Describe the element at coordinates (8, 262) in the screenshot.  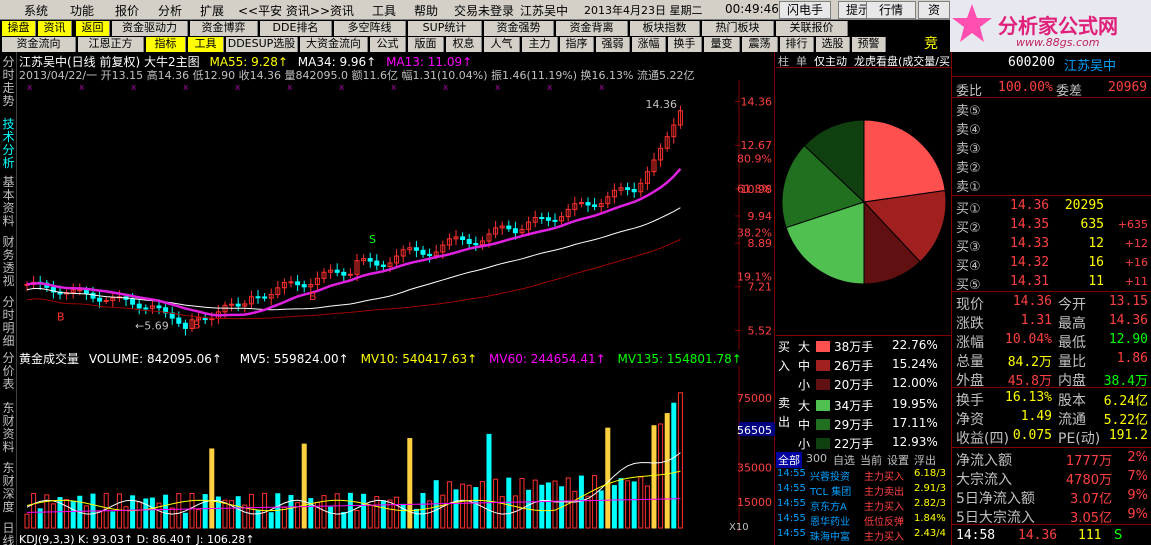
I see `nav-finance: 财务透视` at that location.